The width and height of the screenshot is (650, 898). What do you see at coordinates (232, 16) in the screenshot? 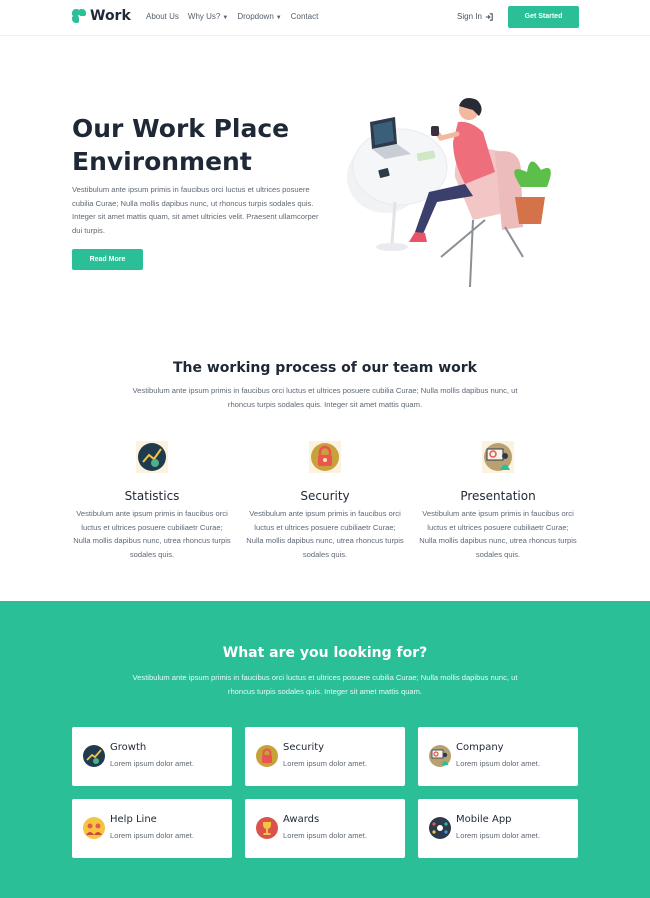
I see `main-menu: About Us Why Us? ▼ Dropdown ▼ Contact` at bounding box center [232, 16].